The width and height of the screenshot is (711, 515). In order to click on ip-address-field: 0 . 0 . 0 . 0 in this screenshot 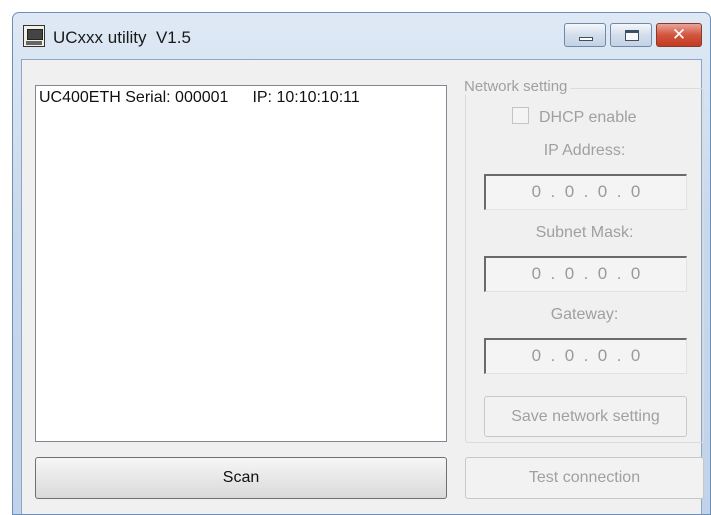, I will do `click(585, 192)`.